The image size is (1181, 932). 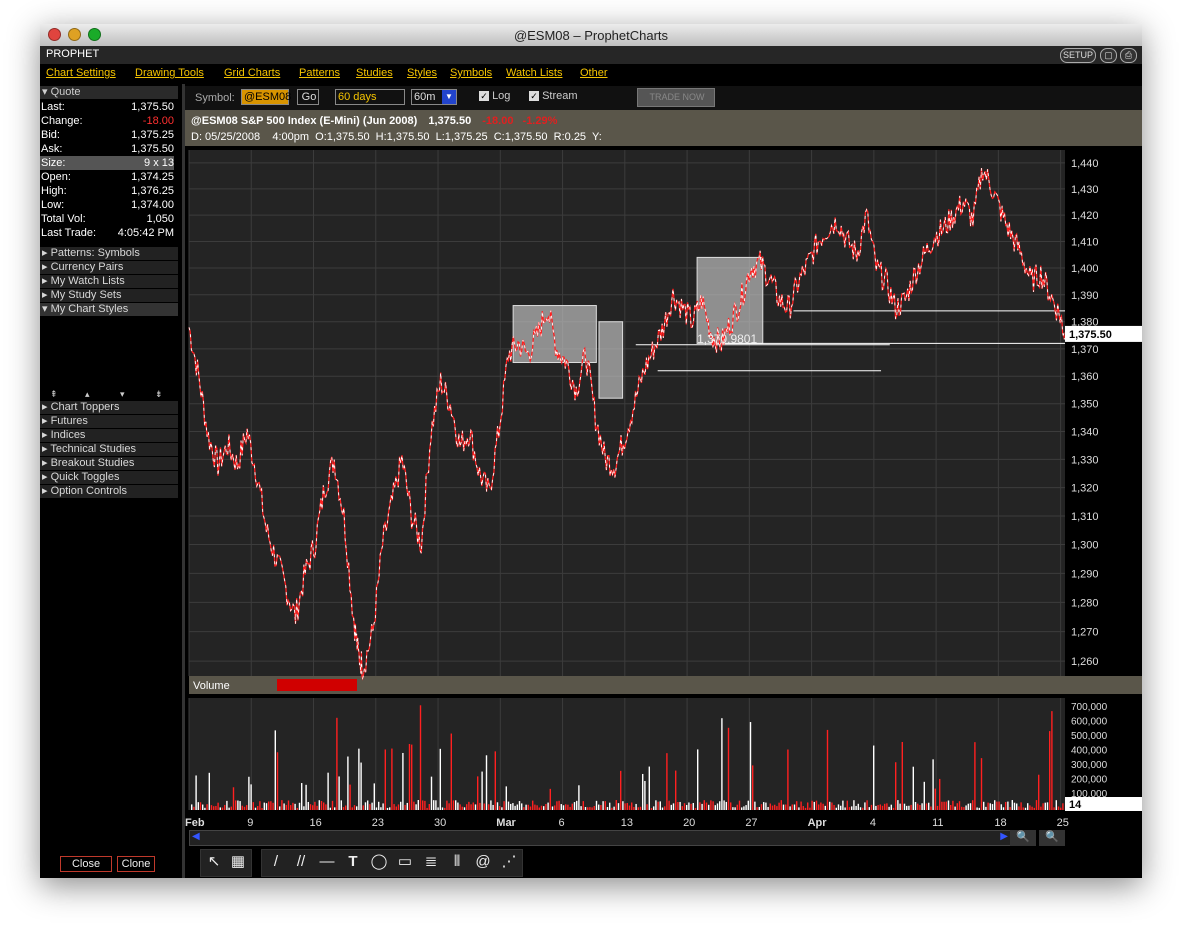 I want to click on print-icon: ⎙, so click(x=1128, y=55).